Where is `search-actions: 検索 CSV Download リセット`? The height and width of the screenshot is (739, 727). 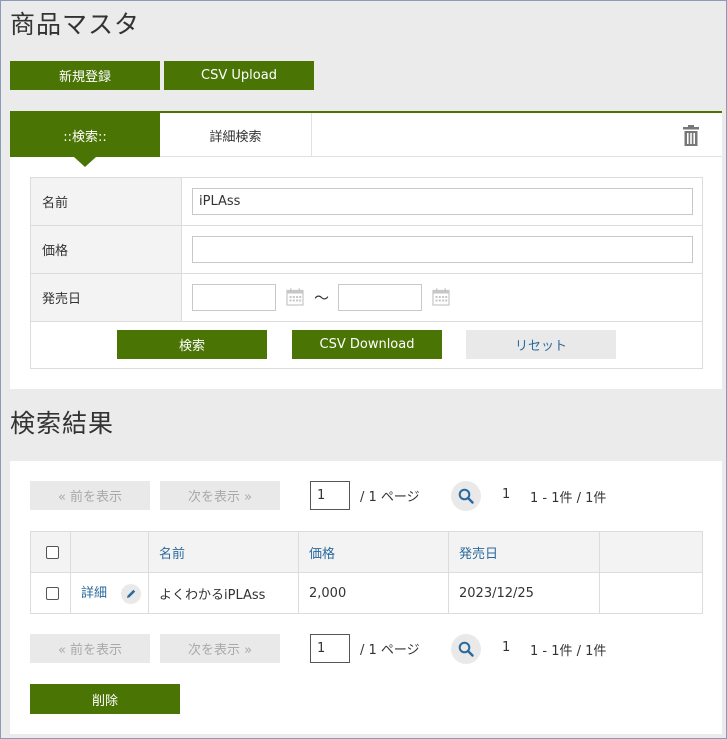 search-actions: 検索 CSV Download リセット is located at coordinates (366, 345).